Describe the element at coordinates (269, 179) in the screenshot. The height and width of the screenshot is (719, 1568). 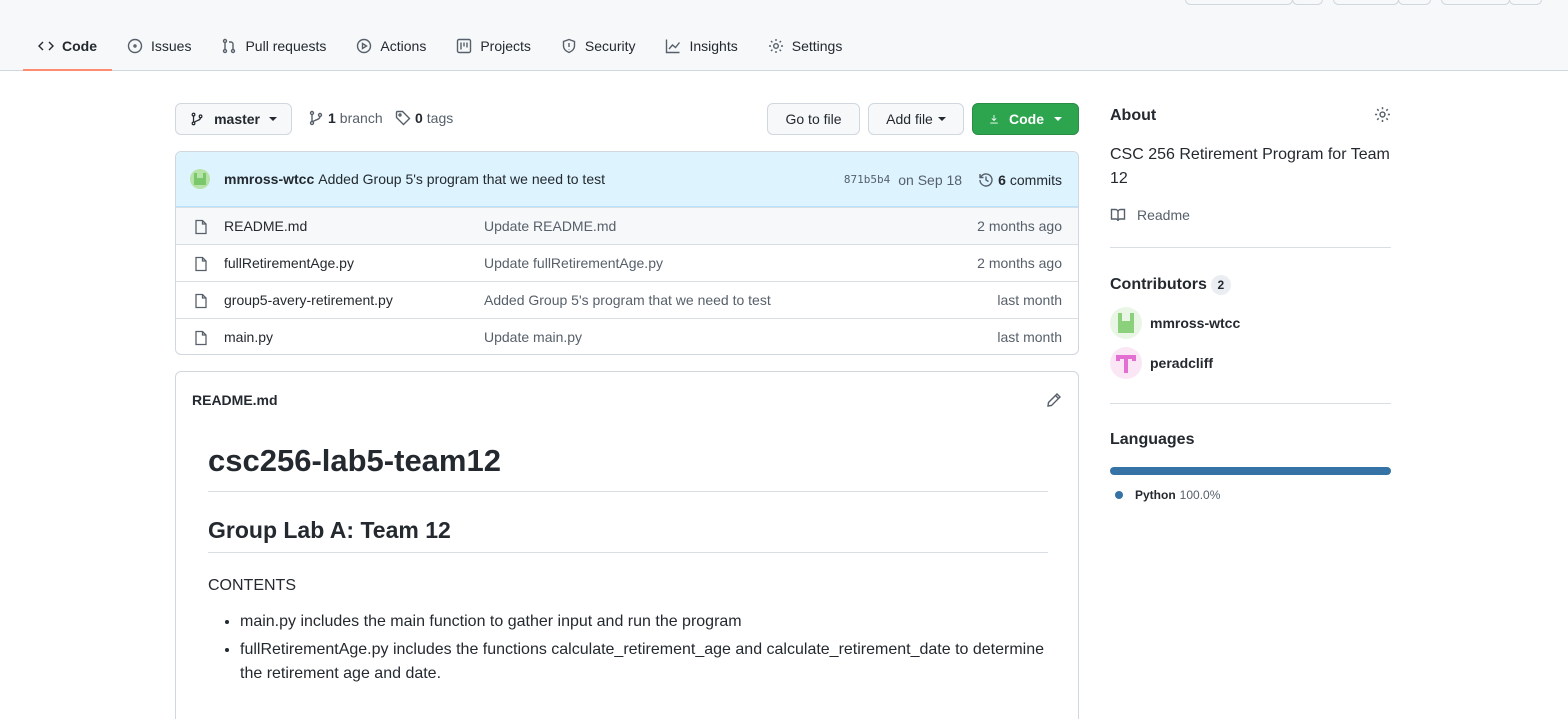
I see `commit-author: mmross-wtcc` at that location.